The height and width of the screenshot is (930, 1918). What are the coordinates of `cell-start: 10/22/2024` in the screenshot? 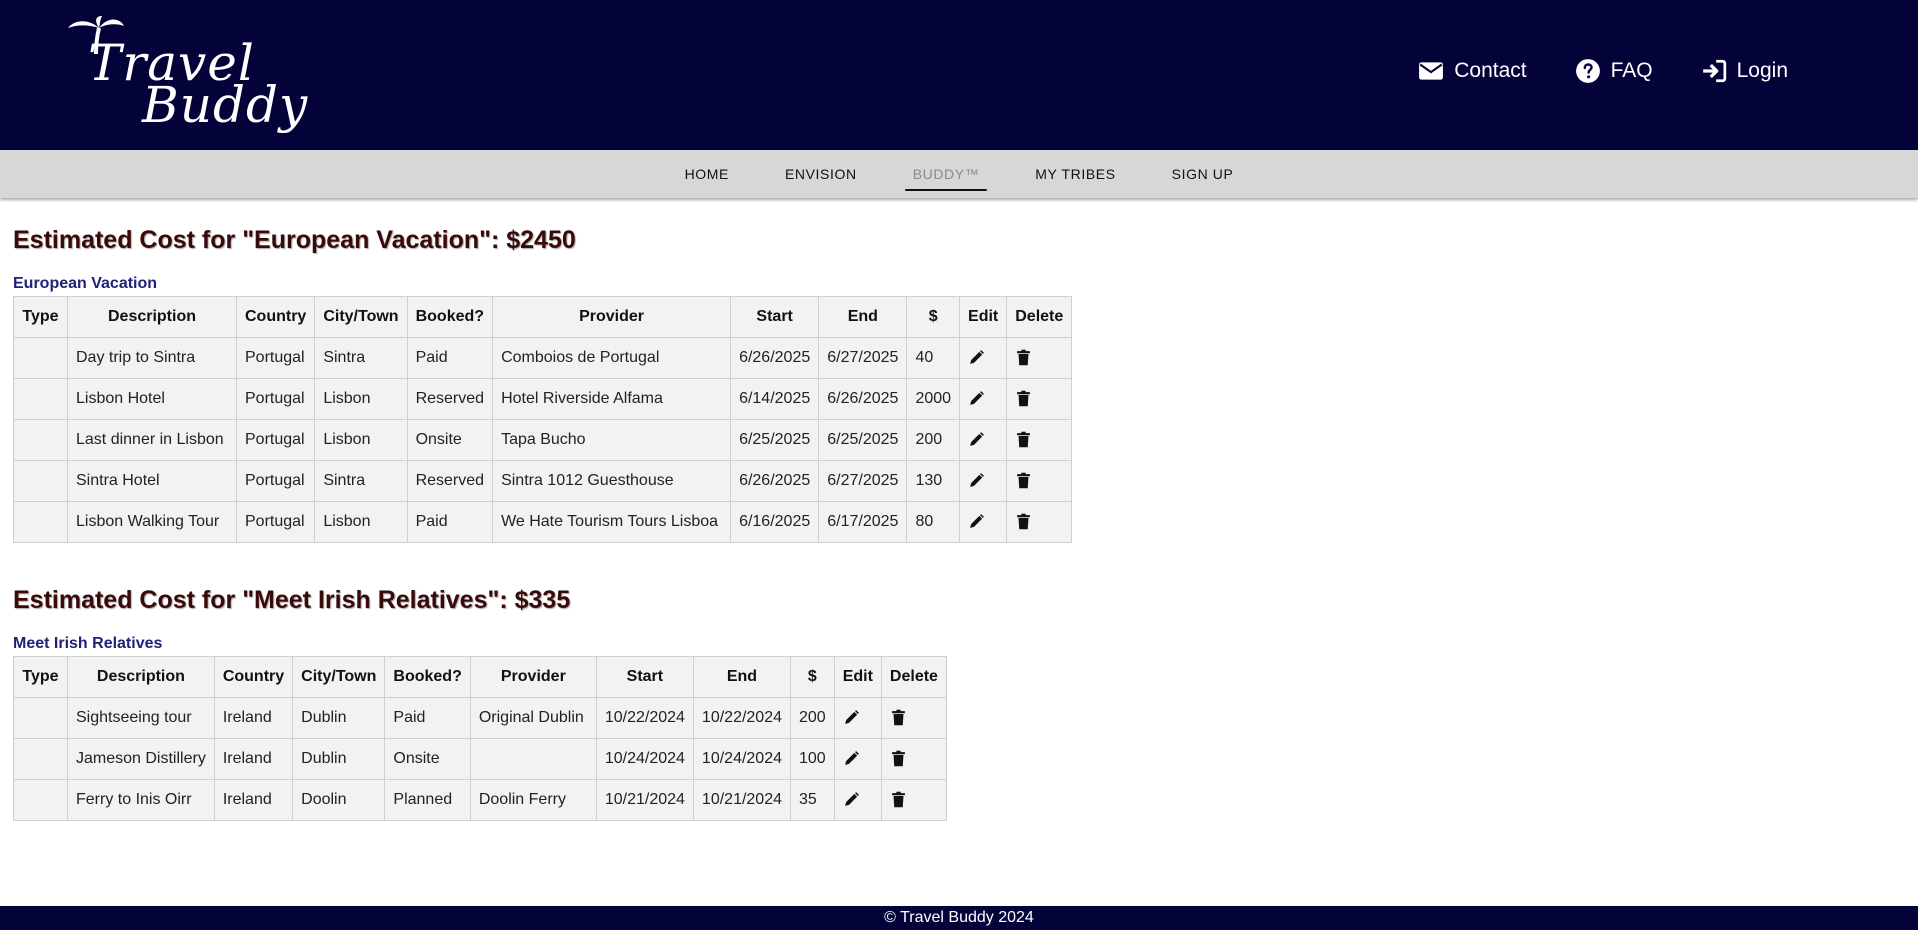 It's located at (644, 718).